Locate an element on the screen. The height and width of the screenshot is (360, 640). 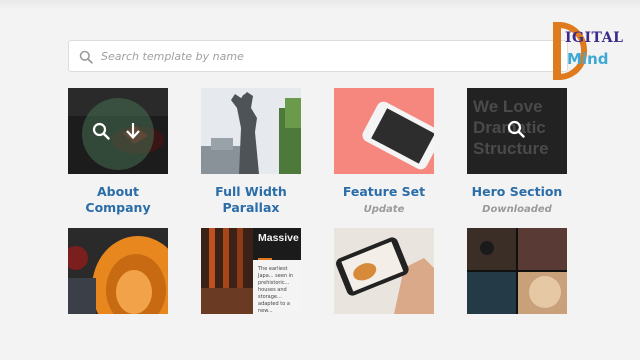
logo-line1: IGITAL is located at coordinates (594, 38).